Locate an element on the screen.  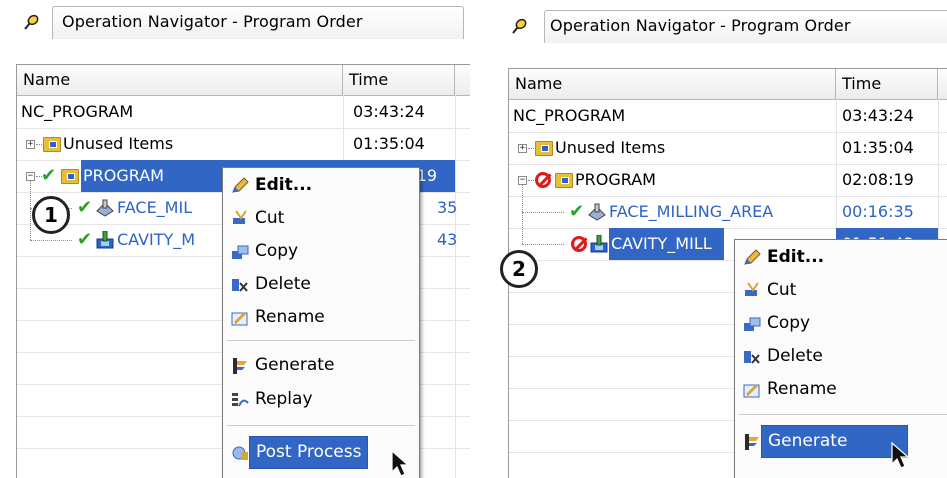
row-time: 02:08:19 is located at coordinates (878, 179).